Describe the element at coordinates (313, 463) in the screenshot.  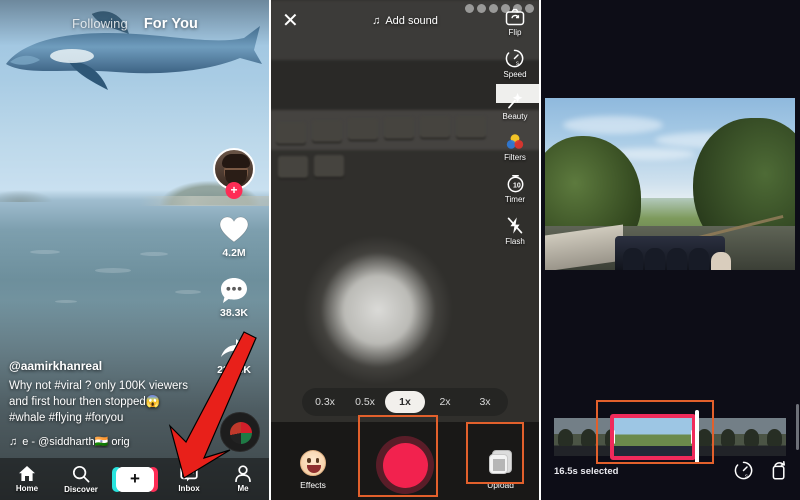
I see `effects-smiley-icon` at that location.